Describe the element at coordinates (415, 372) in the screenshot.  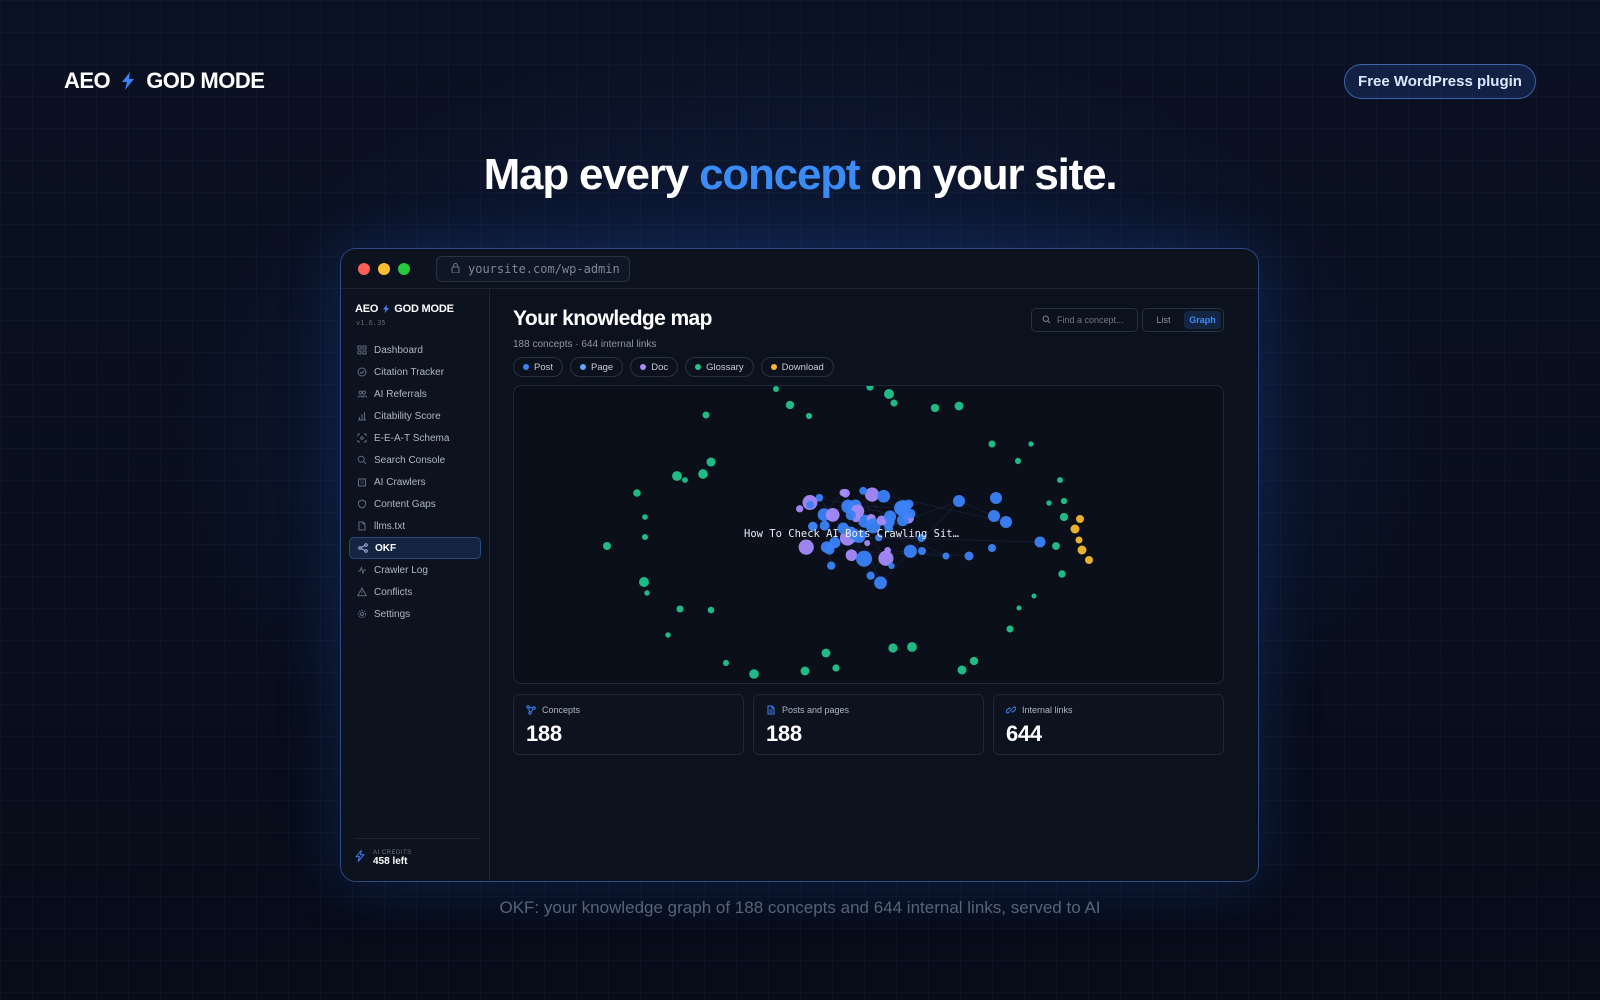
I see `sidebar-item-citation-tracker: Citation Tracker` at that location.